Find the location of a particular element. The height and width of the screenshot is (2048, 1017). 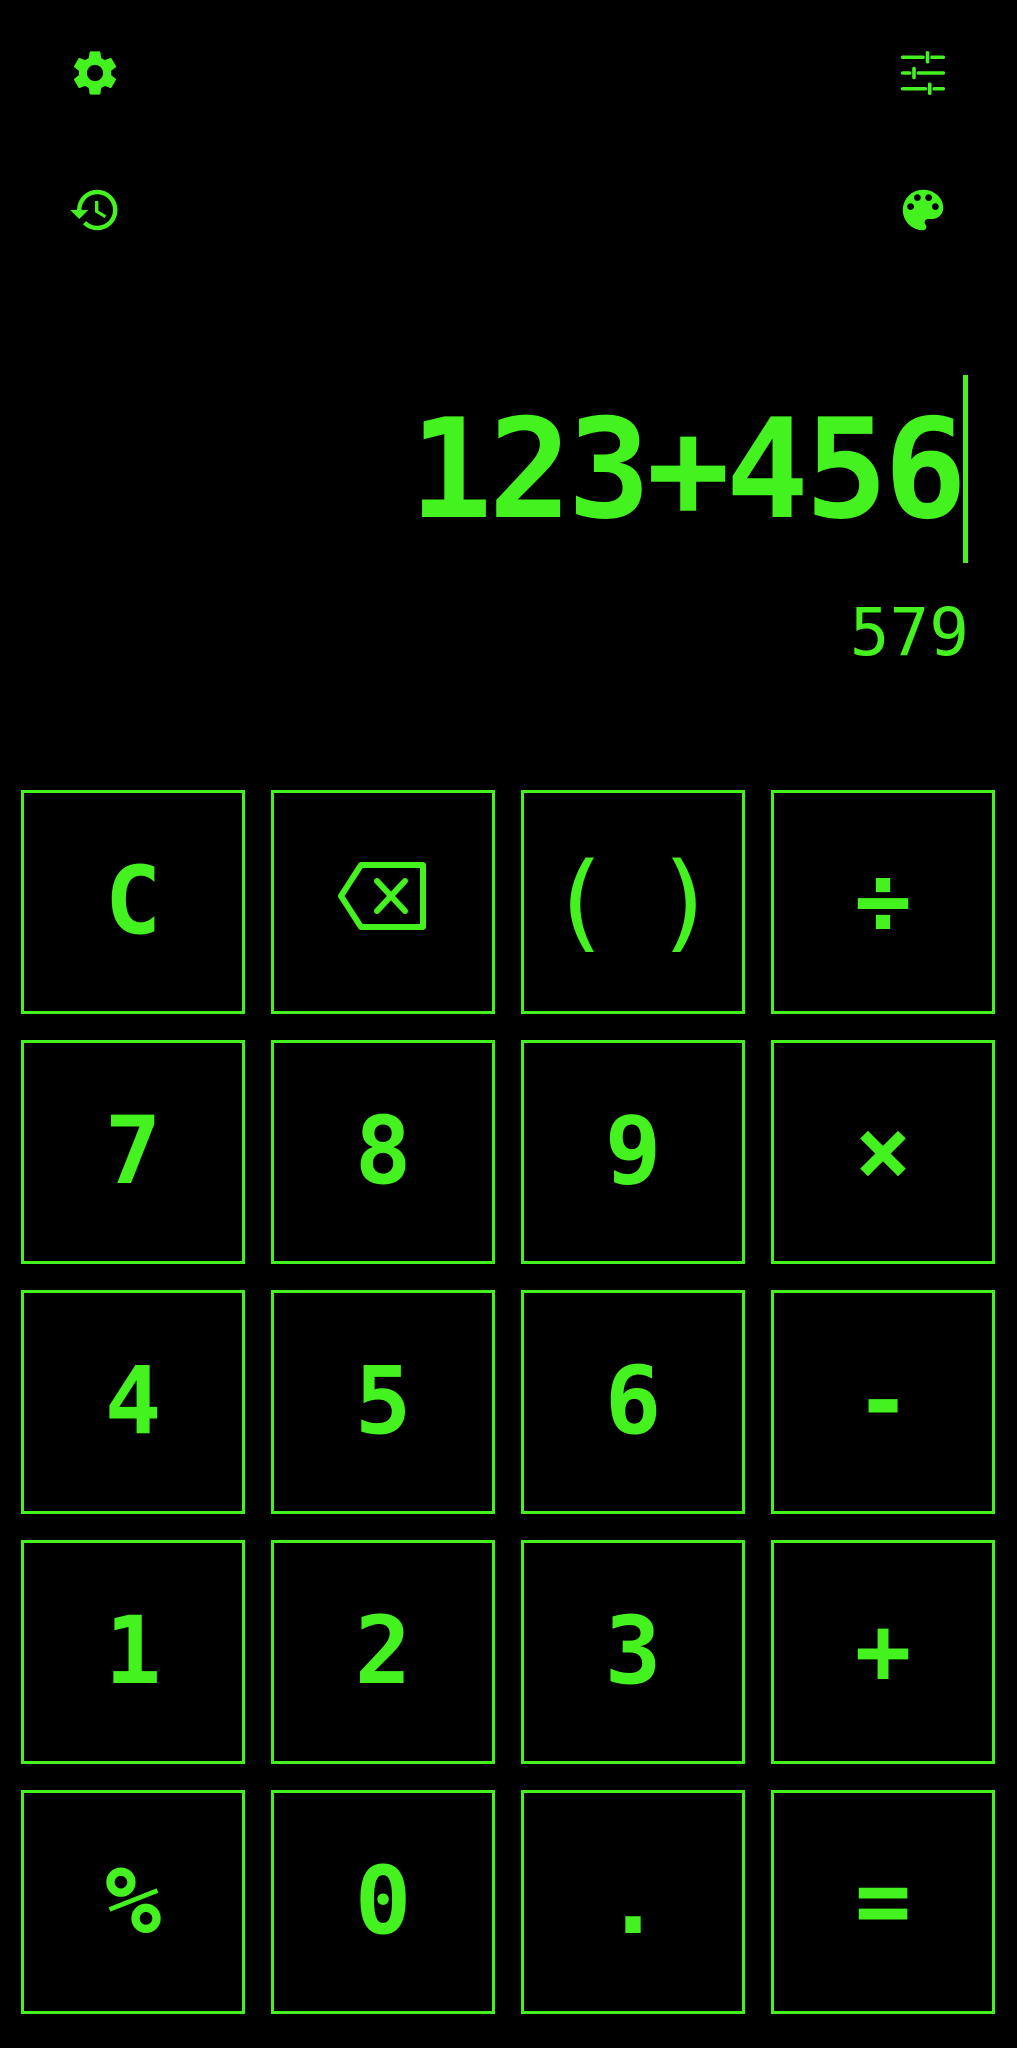

digit-0-button: 0 is located at coordinates (383, 1902).